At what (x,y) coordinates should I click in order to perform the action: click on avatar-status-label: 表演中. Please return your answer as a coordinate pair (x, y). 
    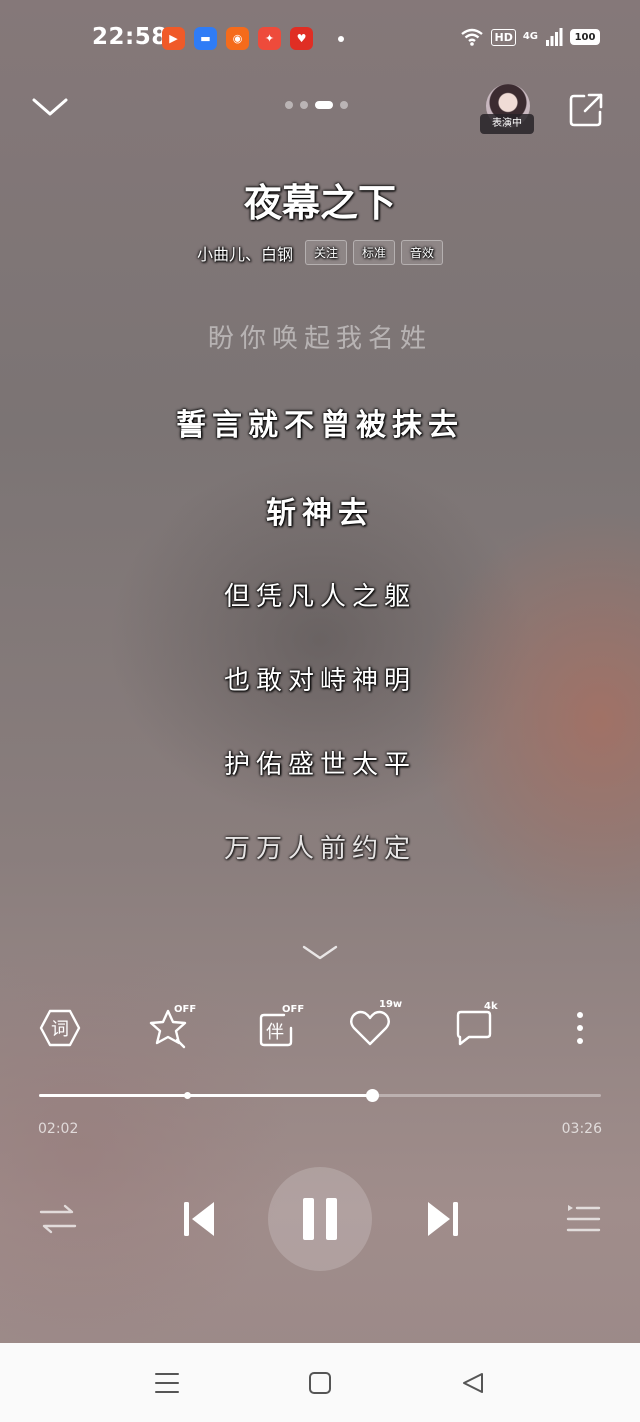
    Looking at the image, I should click on (507, 124).